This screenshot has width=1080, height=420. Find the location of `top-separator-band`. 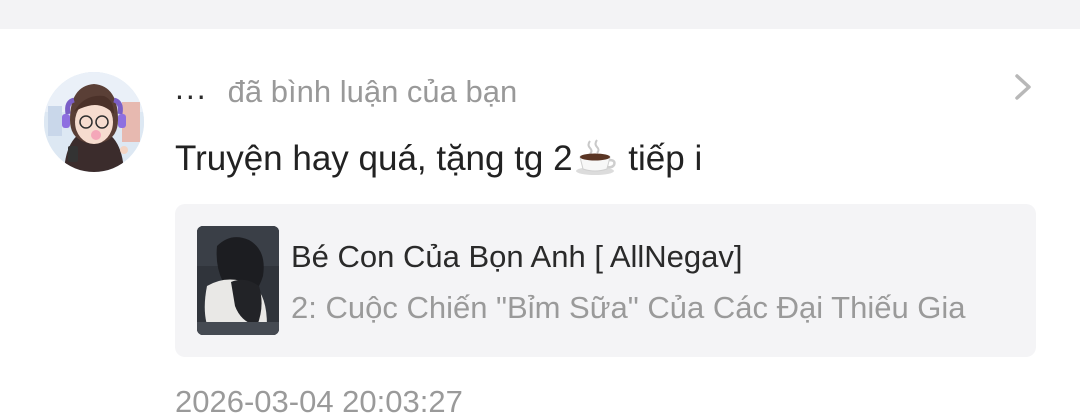

top-separator-band is located at coordinates (540, 14).